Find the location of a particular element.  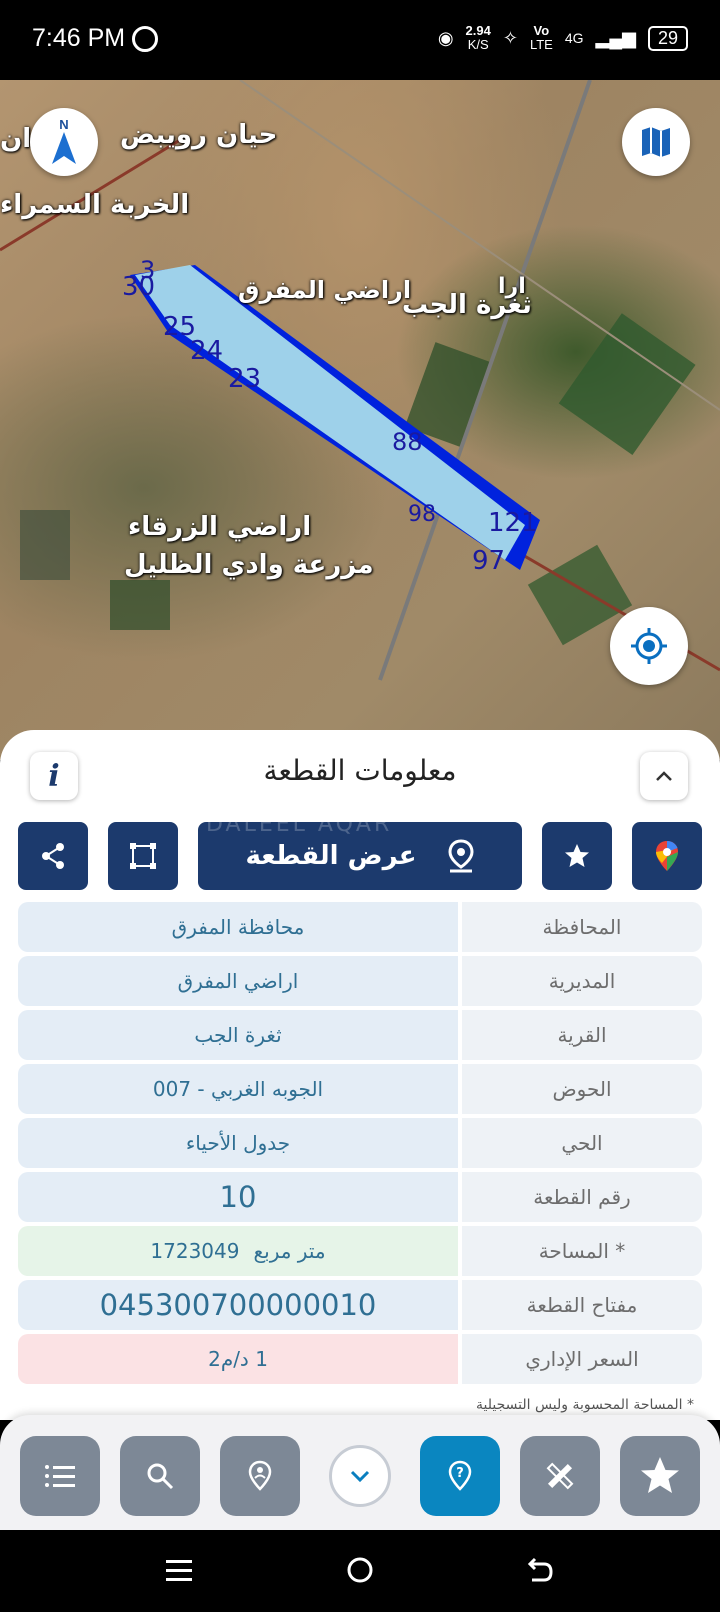

row-value: 1 د/م2 is located at coordinates (238, 1359).